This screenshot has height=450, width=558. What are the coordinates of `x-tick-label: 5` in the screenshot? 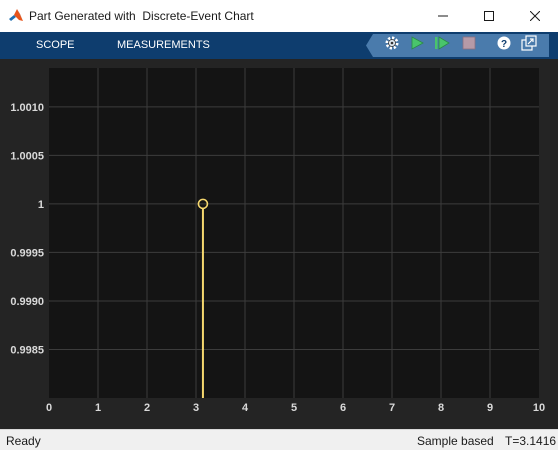 It's located at (294, 408).